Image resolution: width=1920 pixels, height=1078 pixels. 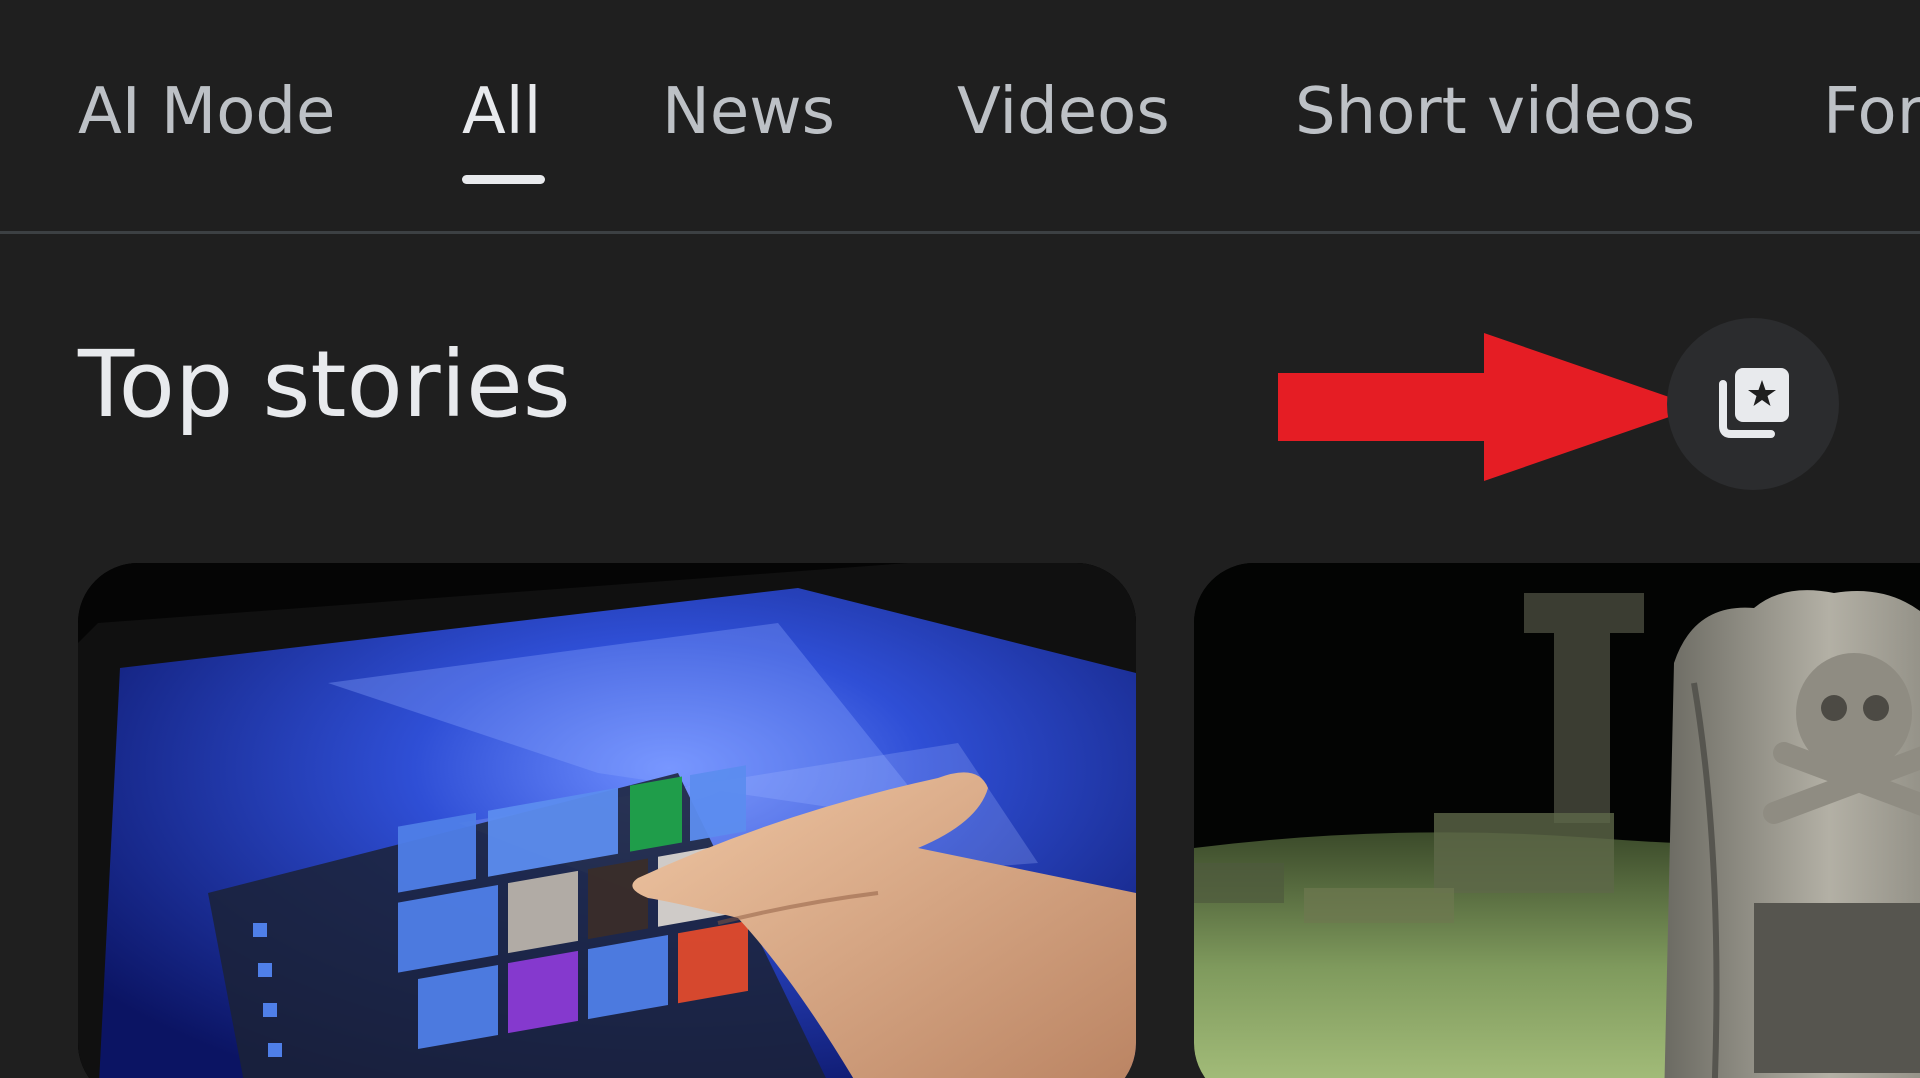 I want to click on active-tab-indicator, so click(x=503, y=179).